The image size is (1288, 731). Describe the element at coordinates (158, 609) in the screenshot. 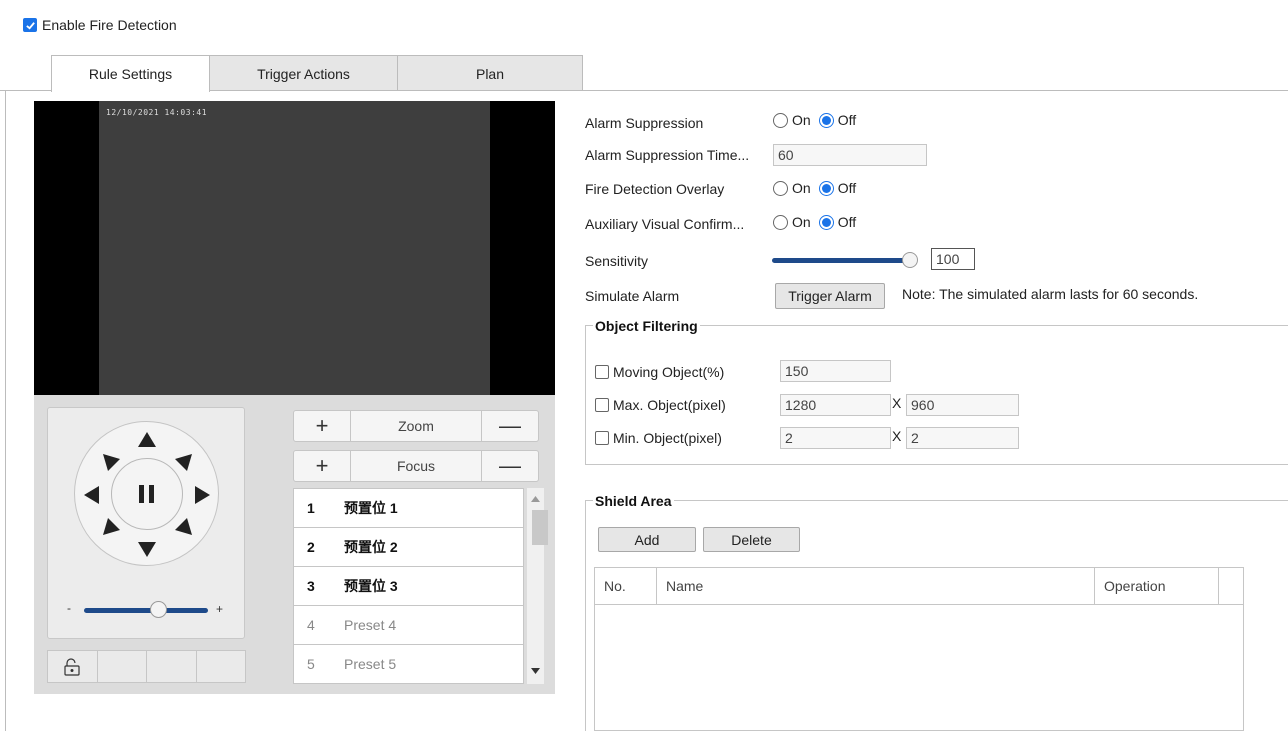

I see `speed-slider-thumb` at that location.